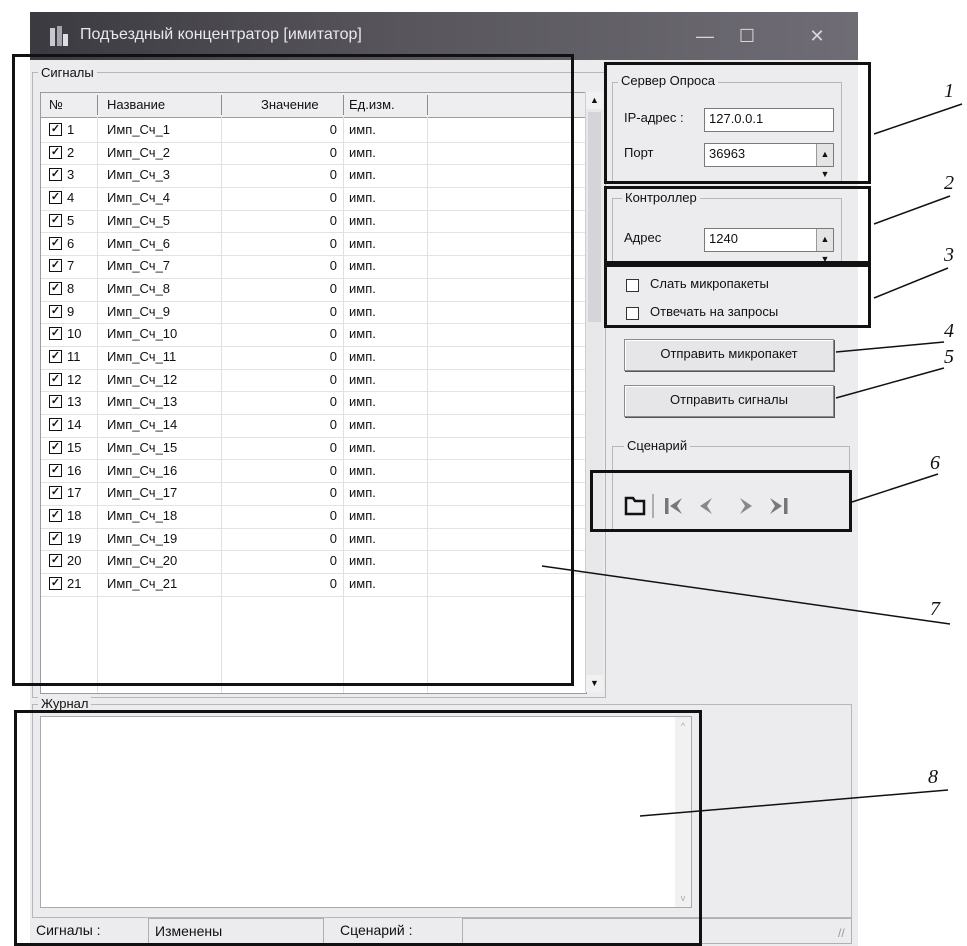 The width and height of the screenshot is (967, 946). I want to click on window-title: Подъездный концентратор [имитатор], so click(221, 34).